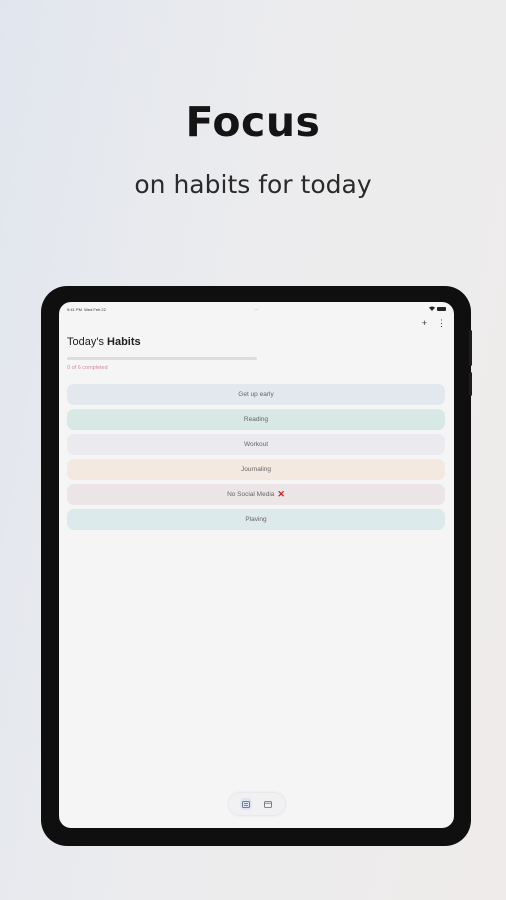  I want to click on nav-list-button, so click(245, 804).